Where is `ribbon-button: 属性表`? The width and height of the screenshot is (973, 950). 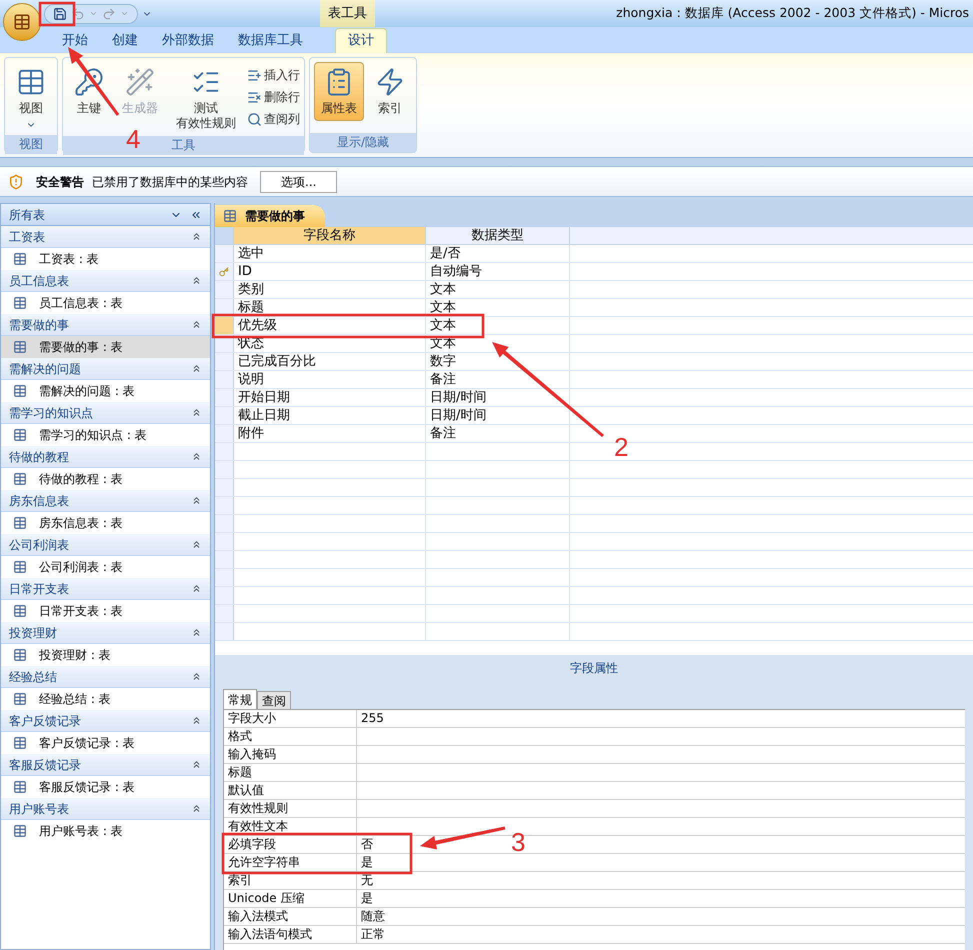 ribbon-button: 属性表 is located at coordinates (339, 91).